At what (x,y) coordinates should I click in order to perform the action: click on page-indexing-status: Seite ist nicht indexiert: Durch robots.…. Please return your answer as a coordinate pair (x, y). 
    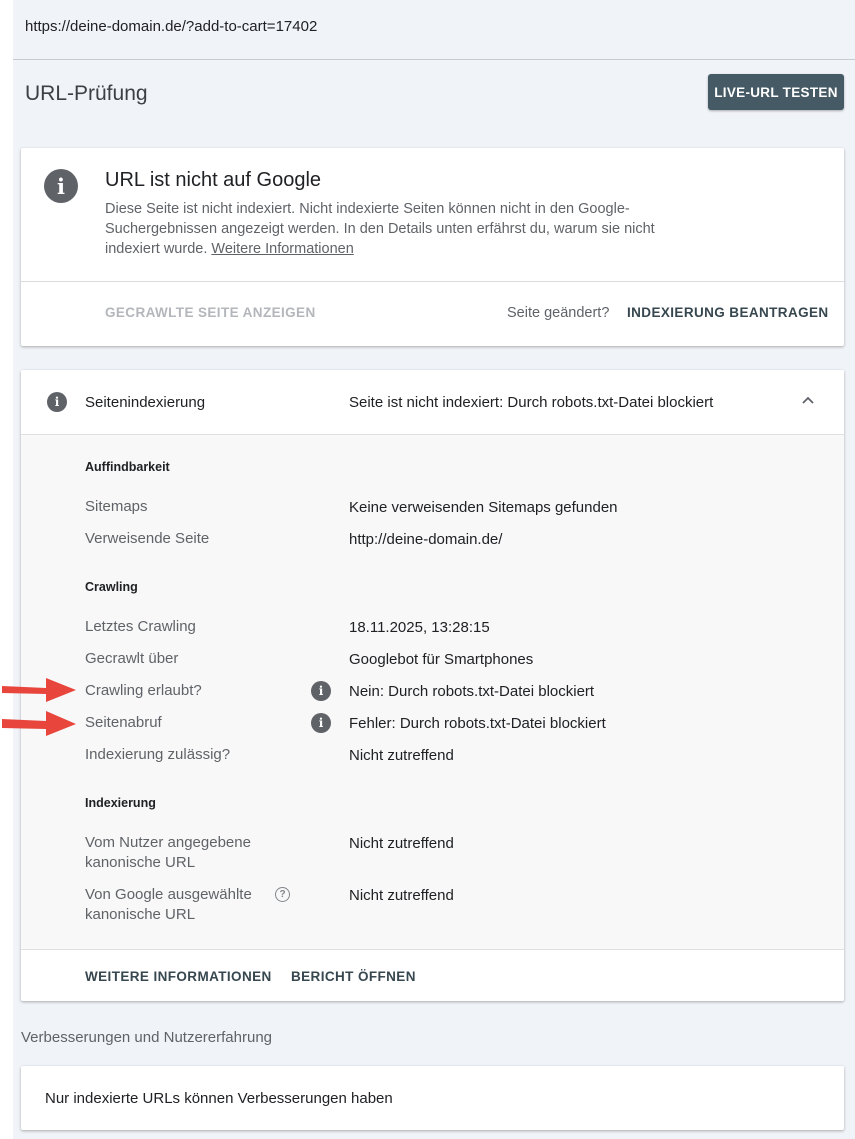
    Looking at the image, I should click on (531, 402).